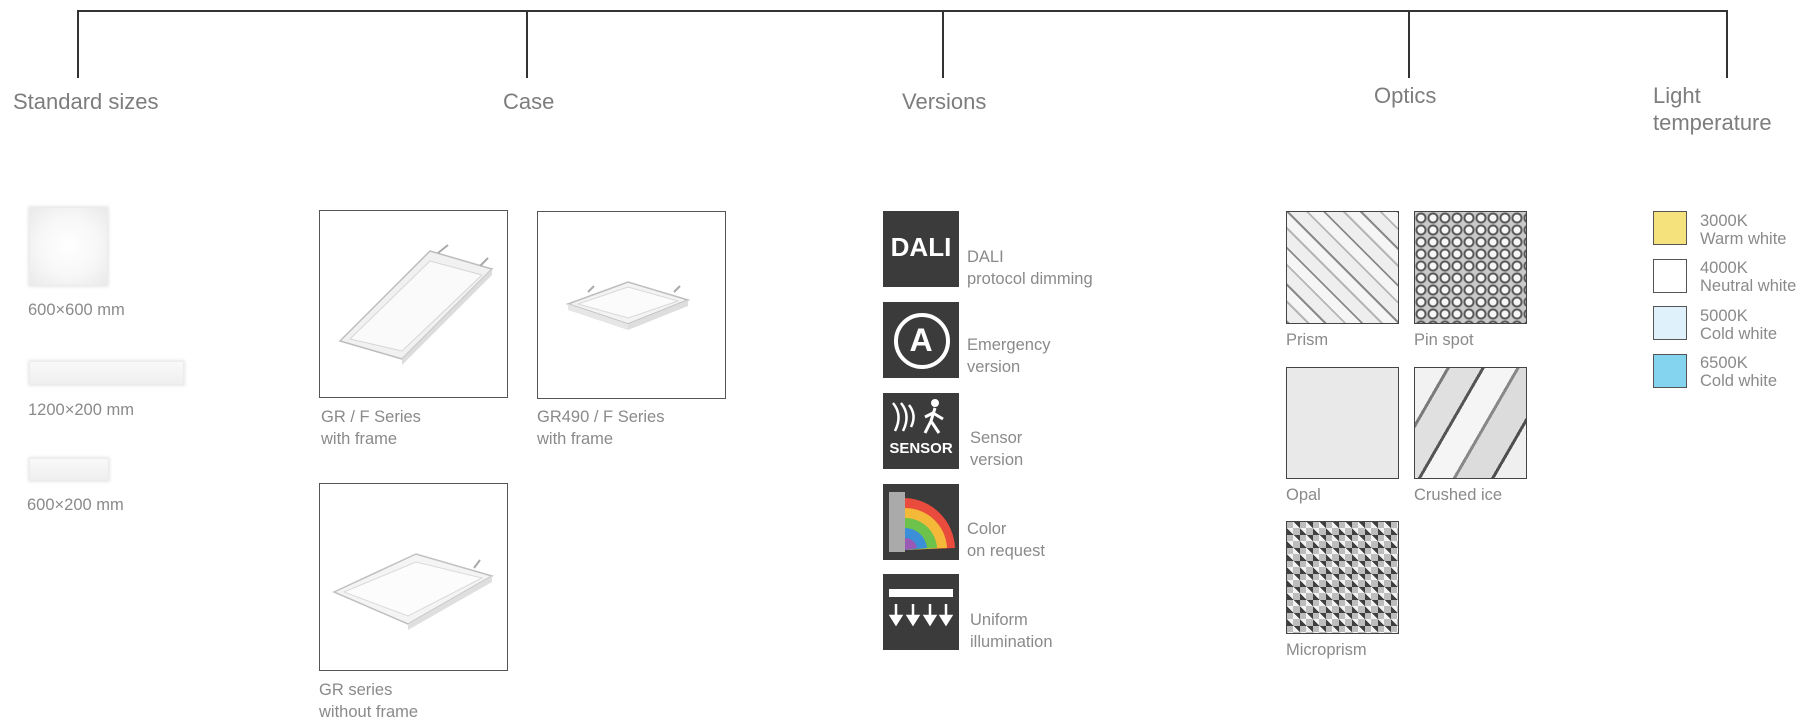 The width and height of the screenshot is (1805, 723). Describe the element at coordinates (413, 591) in the screenshot. I see `luminaire-frameless-icon` at that location.